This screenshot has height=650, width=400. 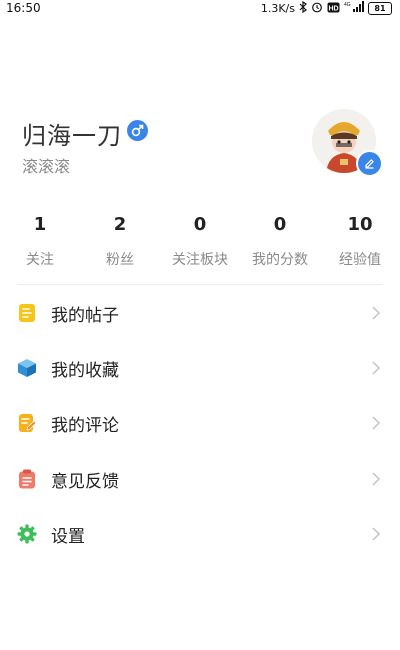 I want to click on cube-icon, so click(x=27, y=368).